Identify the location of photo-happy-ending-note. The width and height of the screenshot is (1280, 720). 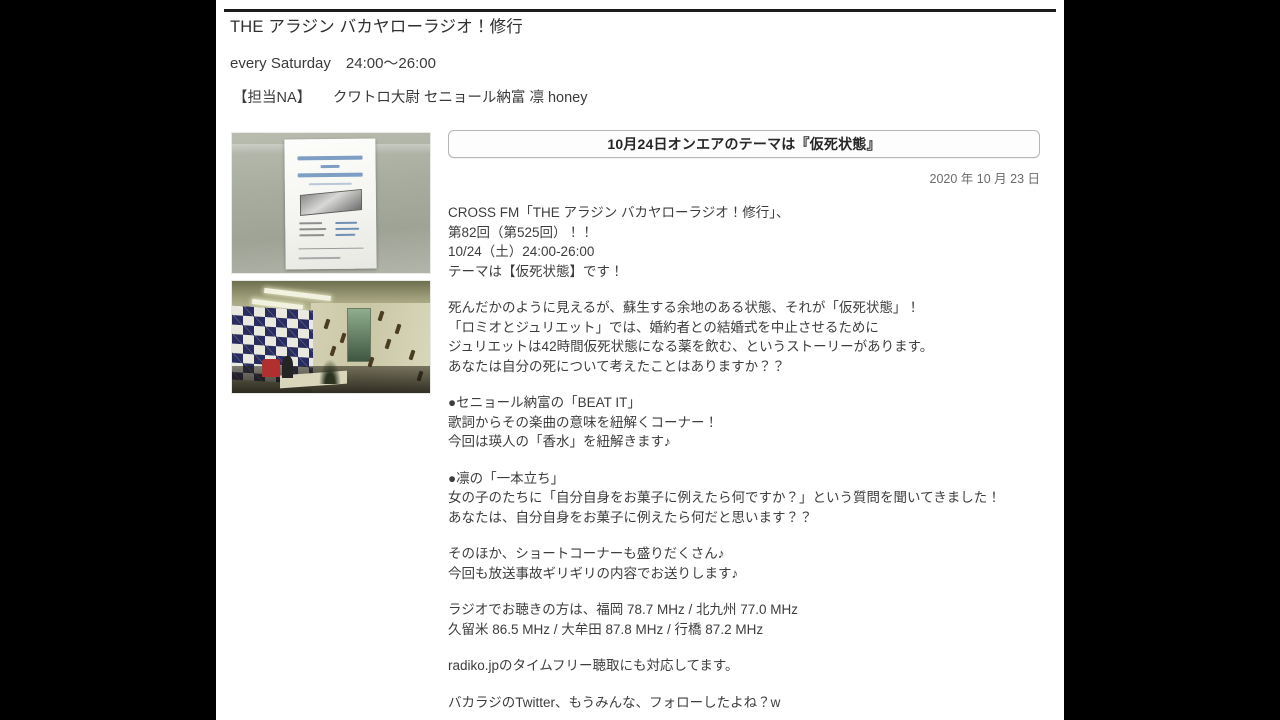
(331, 203).